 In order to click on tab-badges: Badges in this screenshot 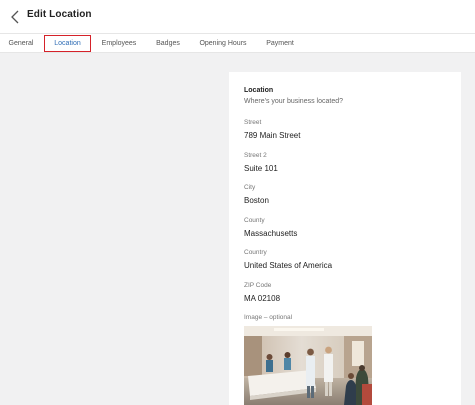, I will do `click(168, 43)`.